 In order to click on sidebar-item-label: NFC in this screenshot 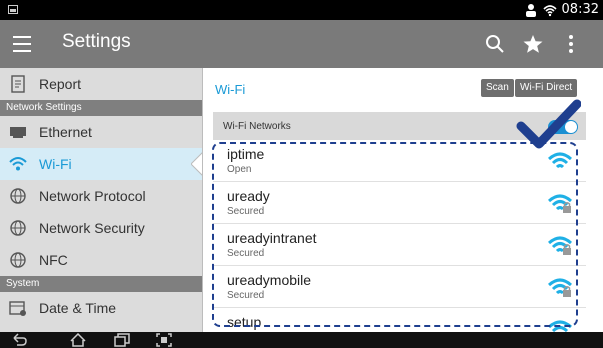, I will do `click(53, 260)`.